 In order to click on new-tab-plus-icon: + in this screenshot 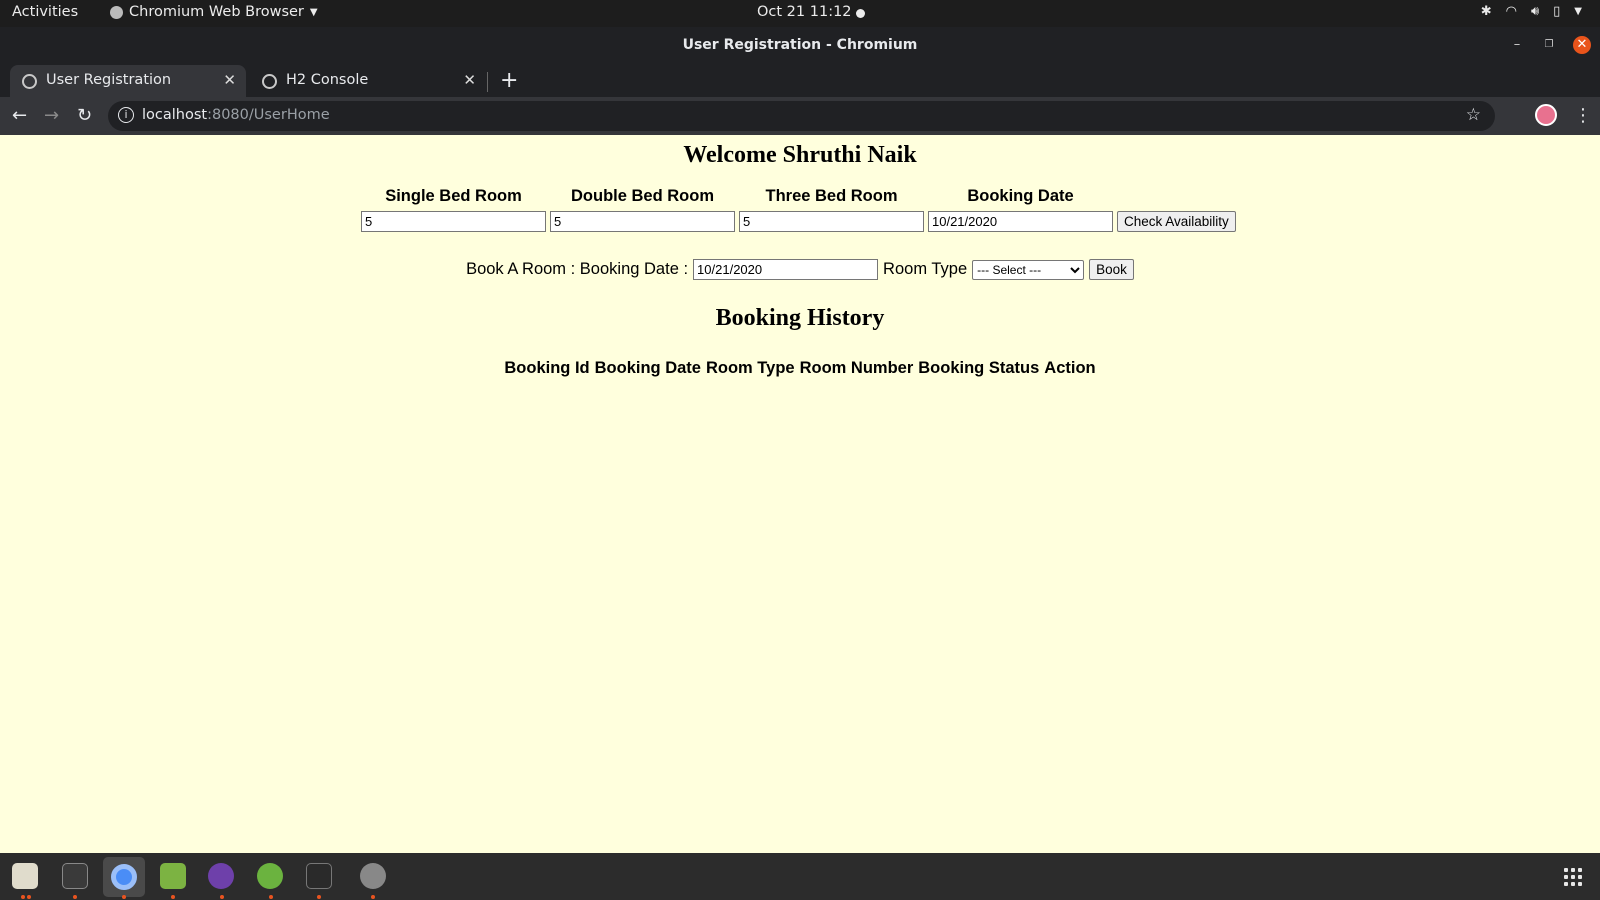, I will do `click(509, 80)`.